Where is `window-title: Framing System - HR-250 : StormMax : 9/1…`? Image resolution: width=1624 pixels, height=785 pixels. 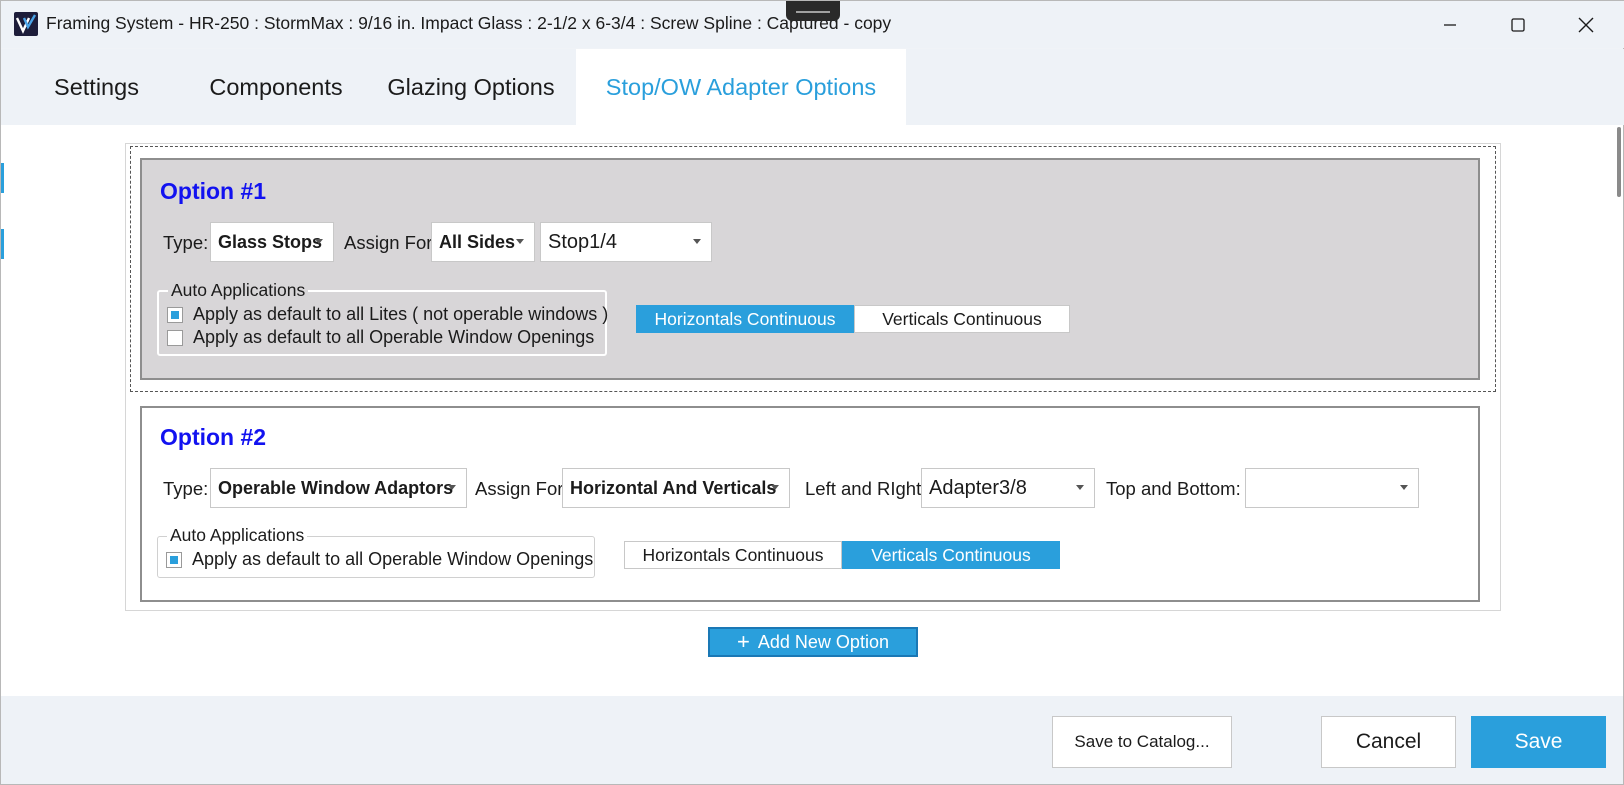 window-title: Framing System - HR-250 : StormMax : 9/1… is located at coordinates (469, 23).